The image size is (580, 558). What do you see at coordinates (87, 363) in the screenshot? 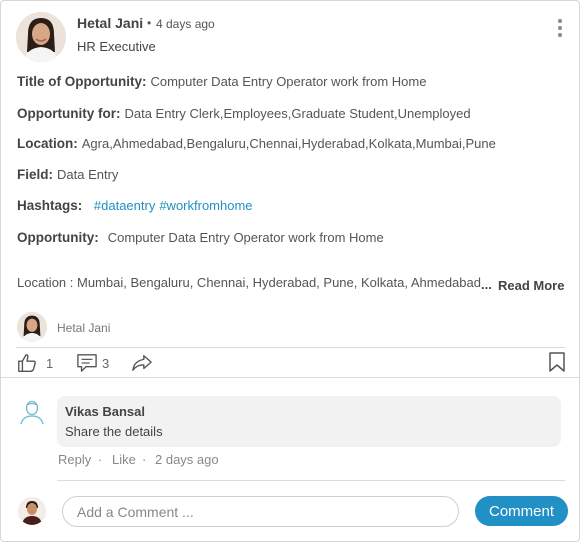
I see `comment-icon` at bounding box center [87, 363].